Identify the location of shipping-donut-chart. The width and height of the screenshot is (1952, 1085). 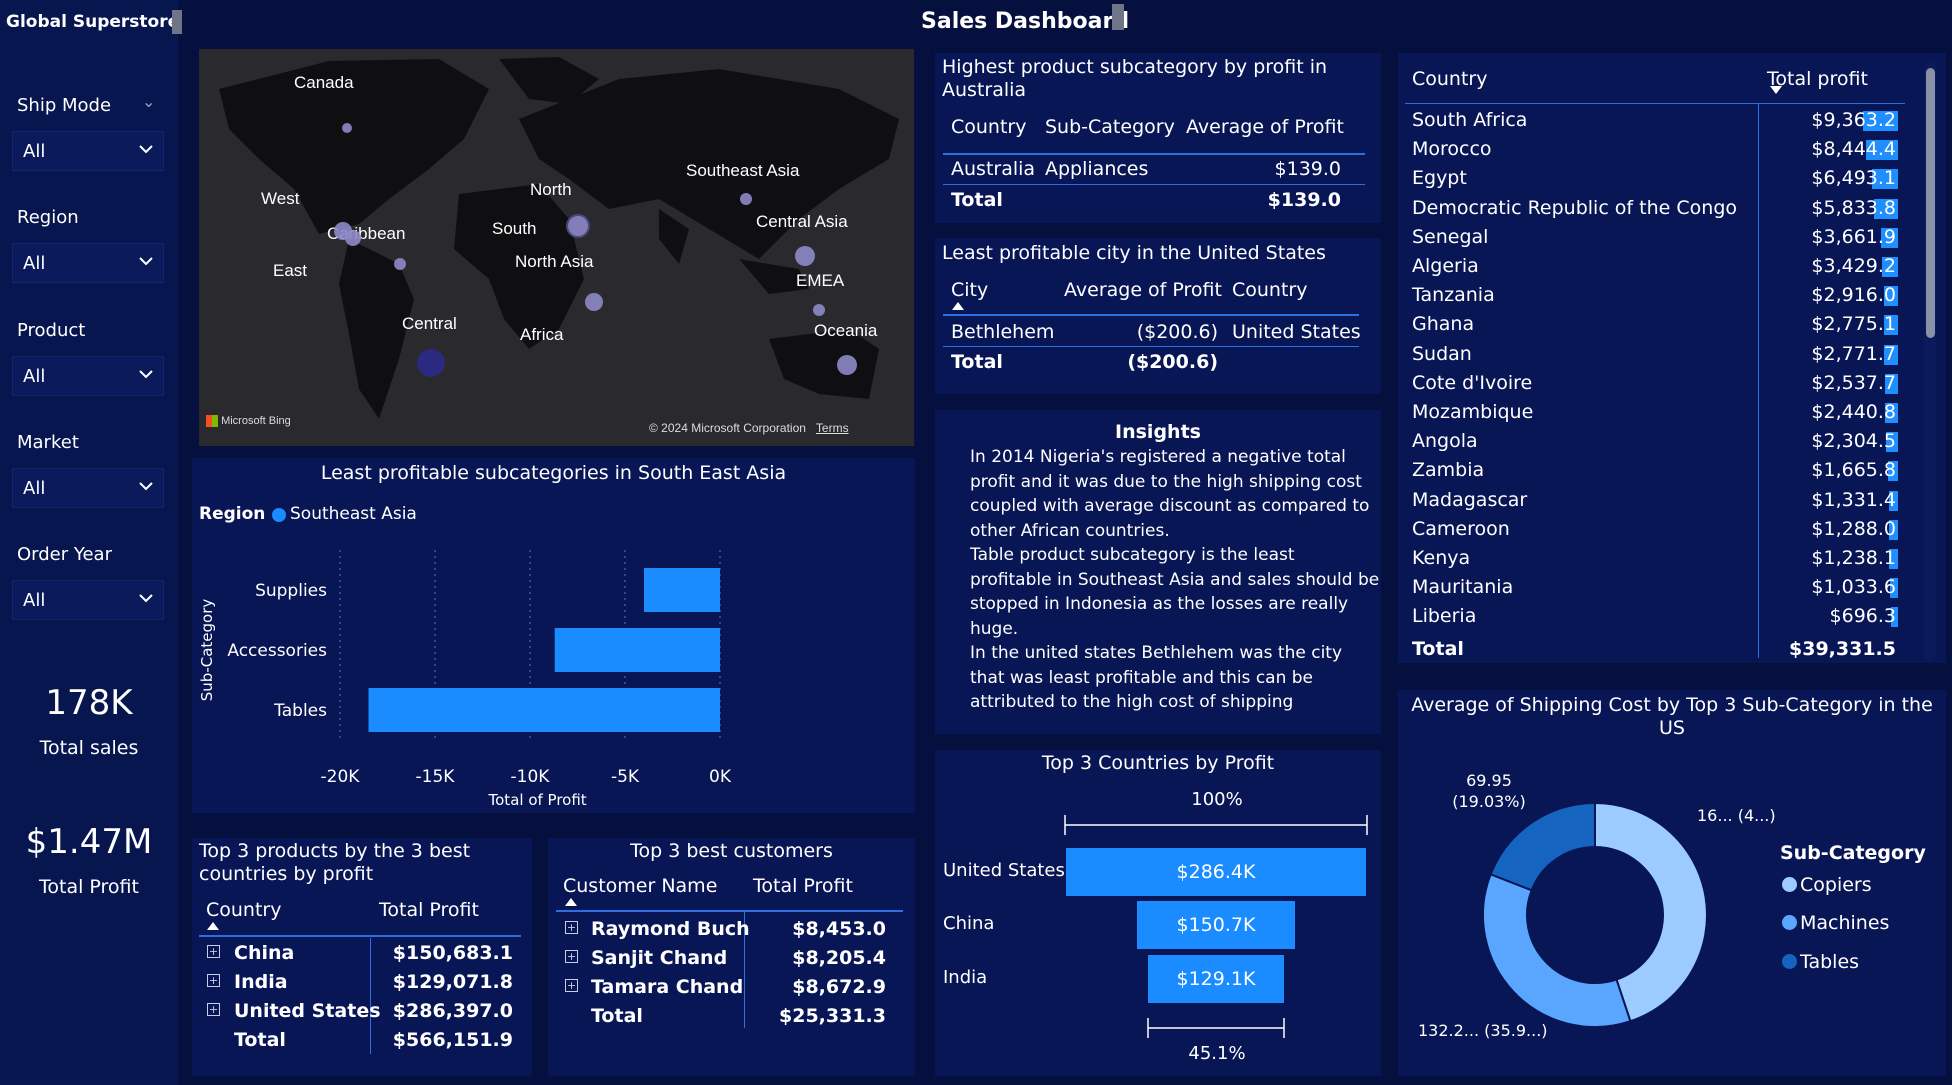
(1595, 914).